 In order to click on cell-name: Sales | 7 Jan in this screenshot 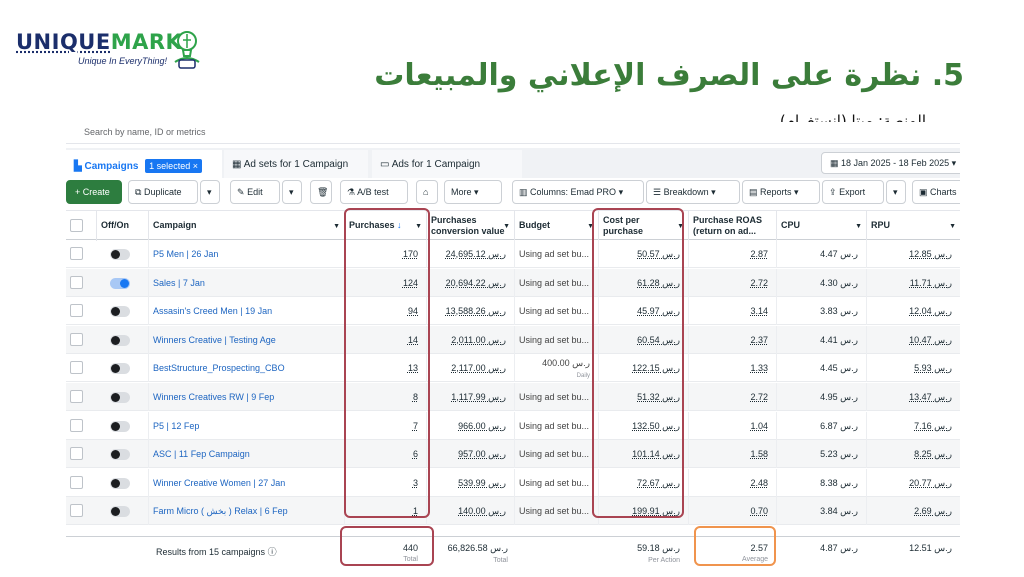, I will do `click(246, 282)`.